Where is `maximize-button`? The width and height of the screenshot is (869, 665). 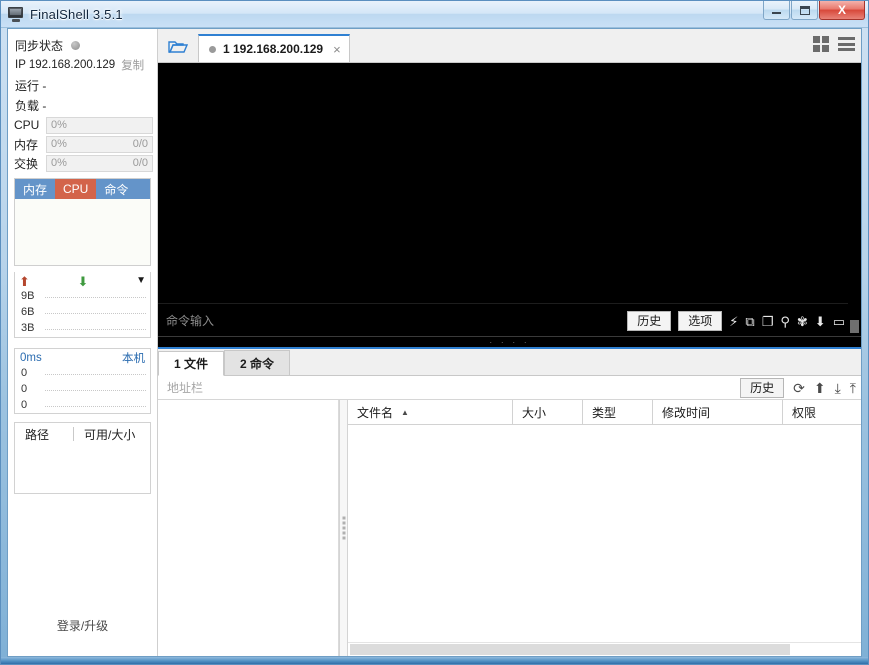 maximize-button is located at coordinates (804, 10).